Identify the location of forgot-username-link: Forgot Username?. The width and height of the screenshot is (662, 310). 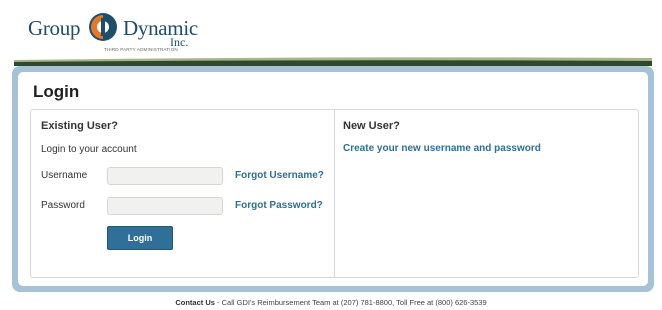
(279, 175).